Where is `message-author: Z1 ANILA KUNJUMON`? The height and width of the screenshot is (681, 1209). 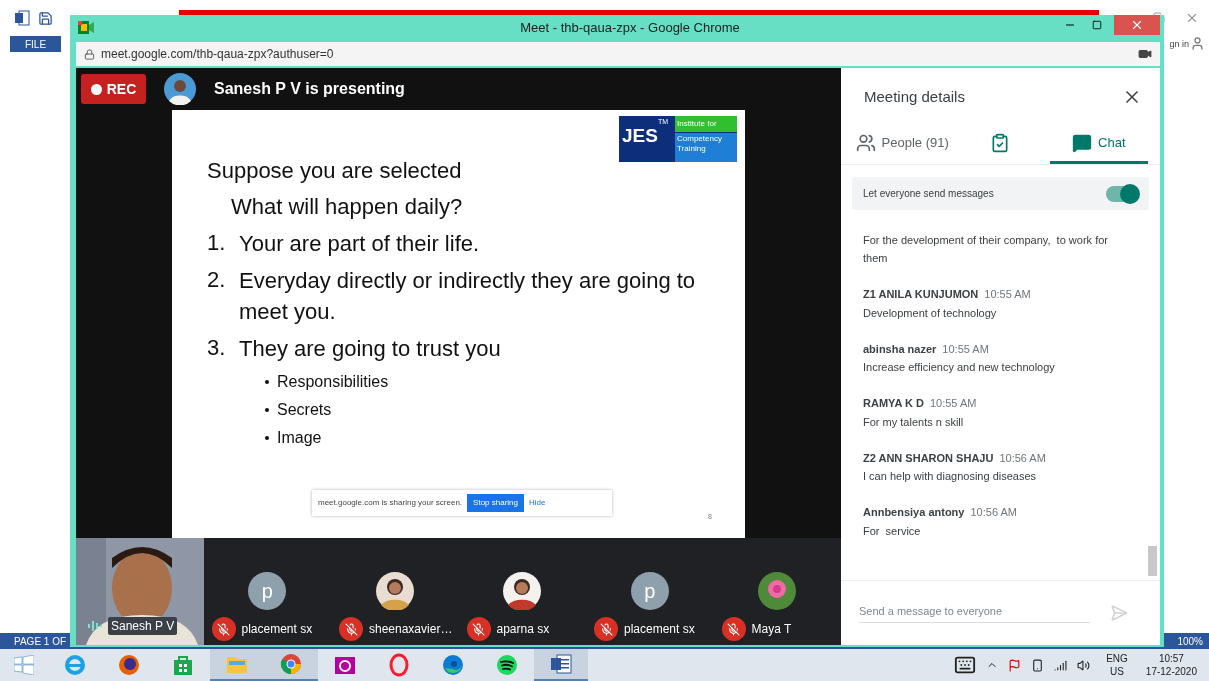
message-author: Z1 ANILA KUNJUMON is located at coordinates (921, 294).